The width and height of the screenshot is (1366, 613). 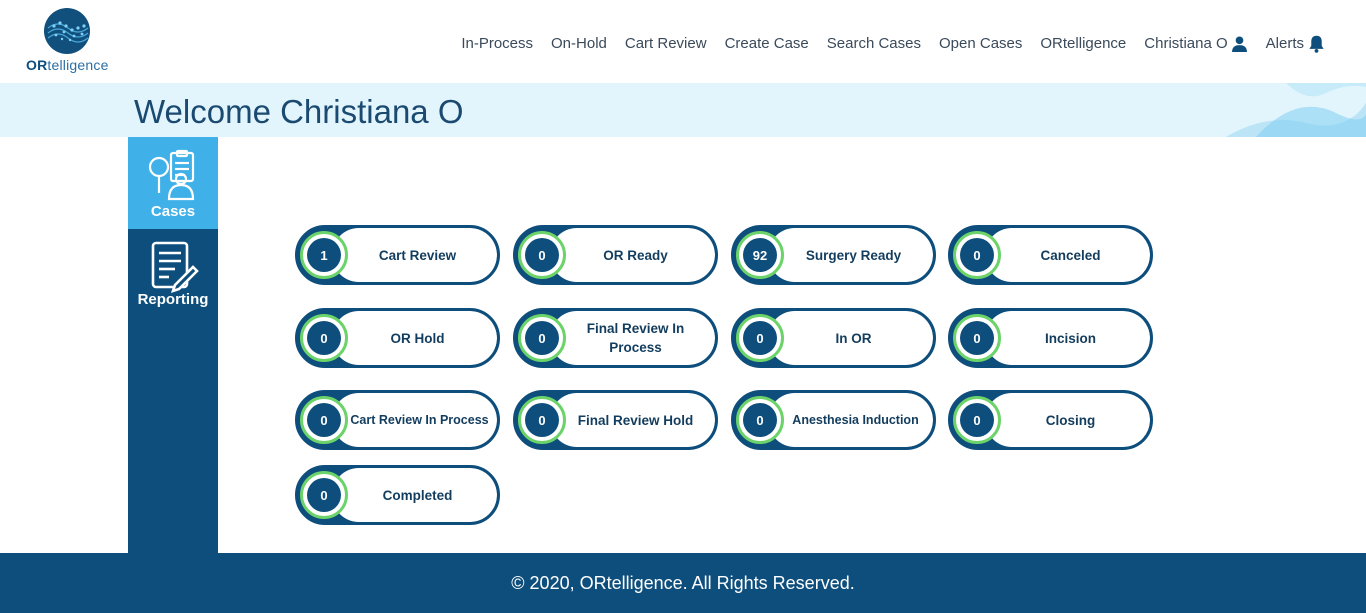 I want to click on status-tile-final-review-hold: Final Review Hold 0, so click(x=615, y=420).